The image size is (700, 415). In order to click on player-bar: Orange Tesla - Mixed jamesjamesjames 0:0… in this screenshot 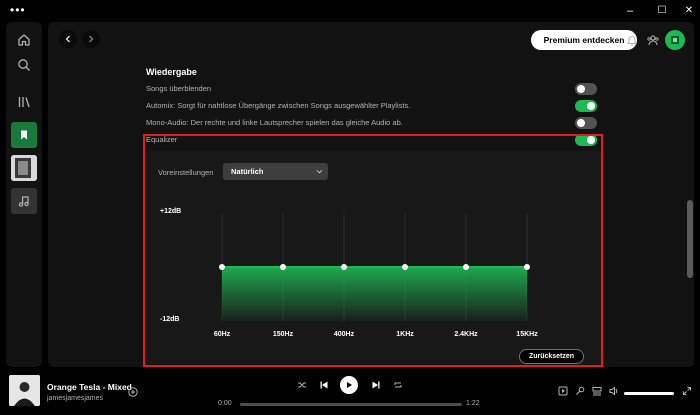, I will do `click(350, 392)`.